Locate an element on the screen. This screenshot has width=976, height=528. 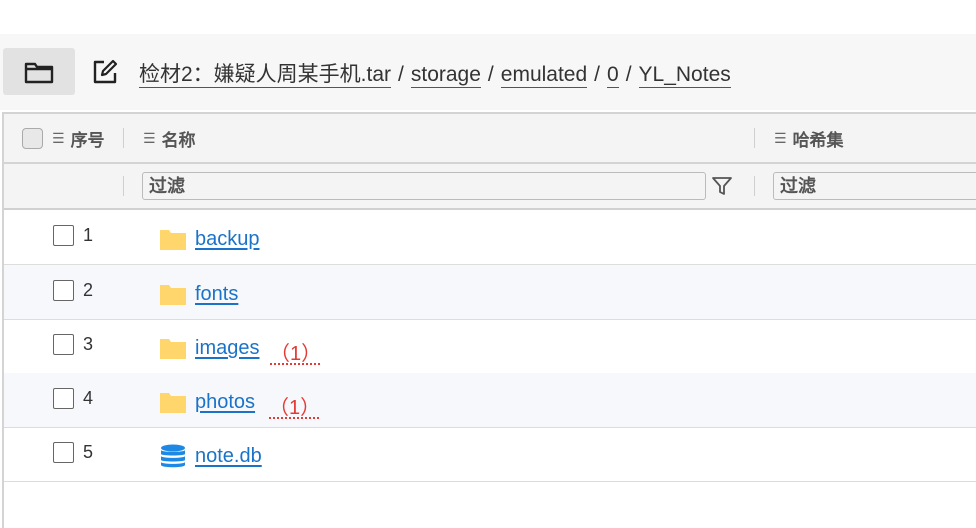
breadcrumb-item-archive: 检材2：嫌疑人周某手机.tar is located at coordinates (265, 75).